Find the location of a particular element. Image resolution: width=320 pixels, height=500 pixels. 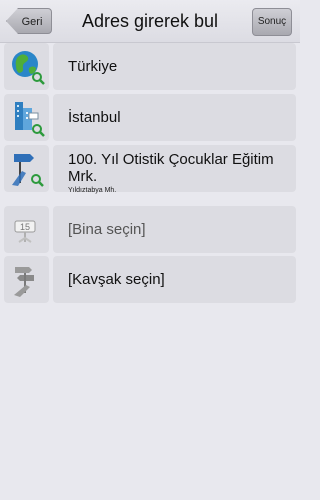

page-title: Adres girerek bul is located at coordinates (150, 21).